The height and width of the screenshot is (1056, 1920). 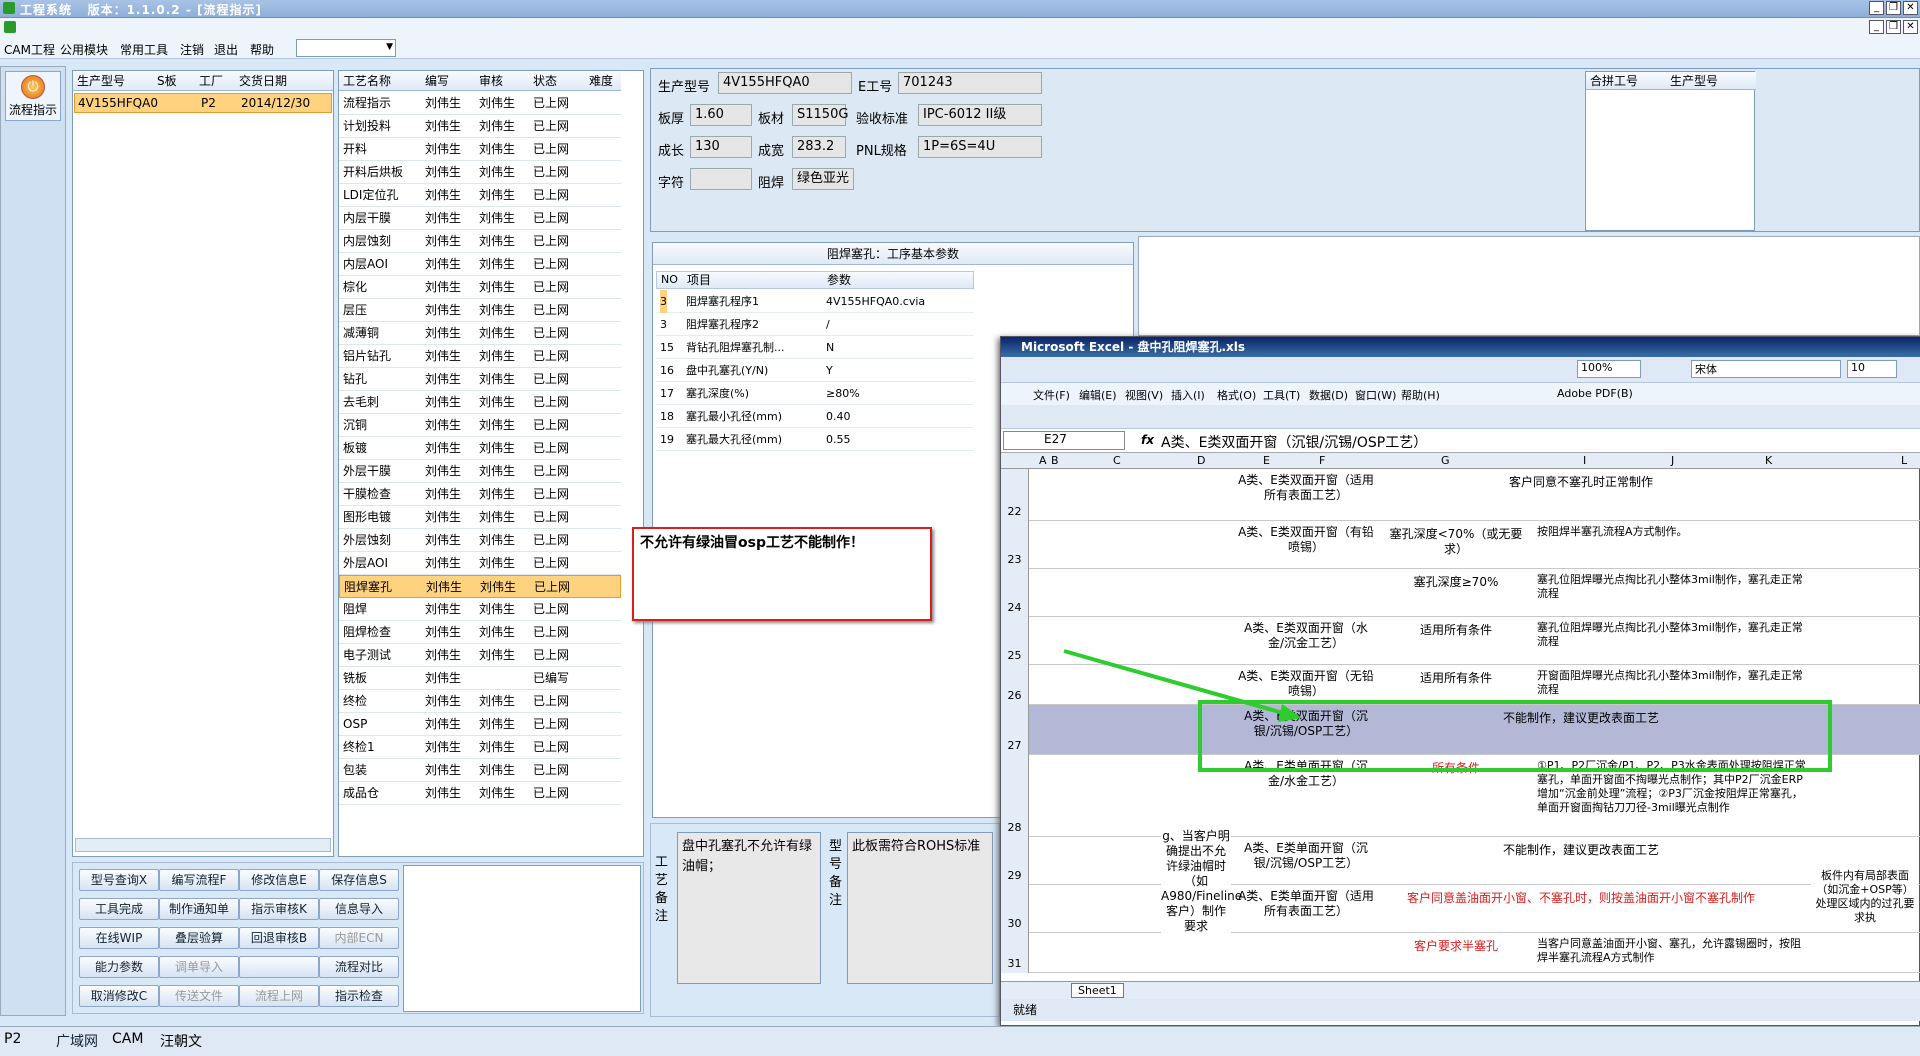 What do you see at coordinates (1117, 460) in the screenshot?
I see `column-header: C` at bounding box center [1117, 460].